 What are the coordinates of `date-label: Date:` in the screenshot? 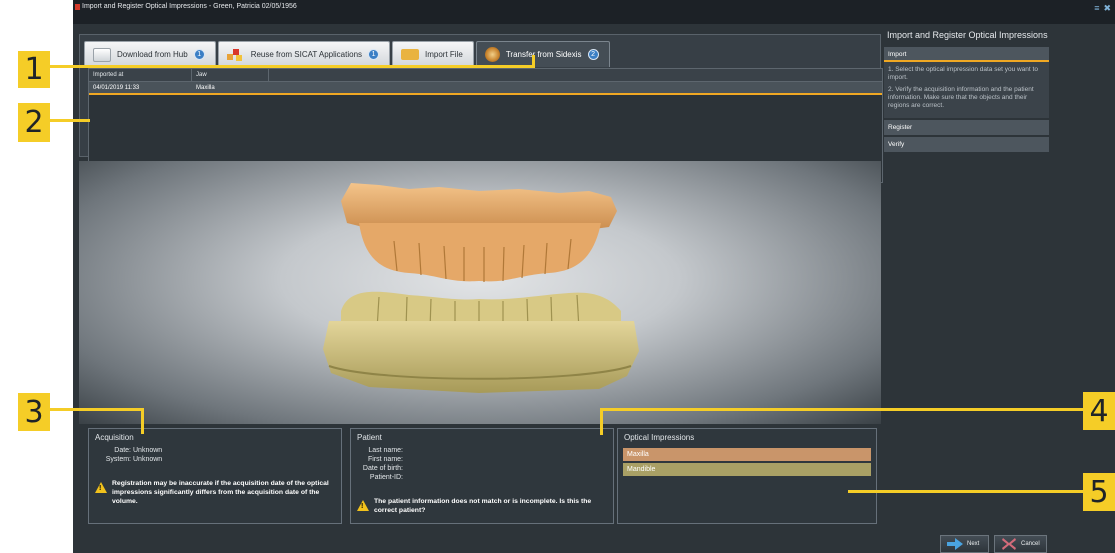 It's located at (122, 450).